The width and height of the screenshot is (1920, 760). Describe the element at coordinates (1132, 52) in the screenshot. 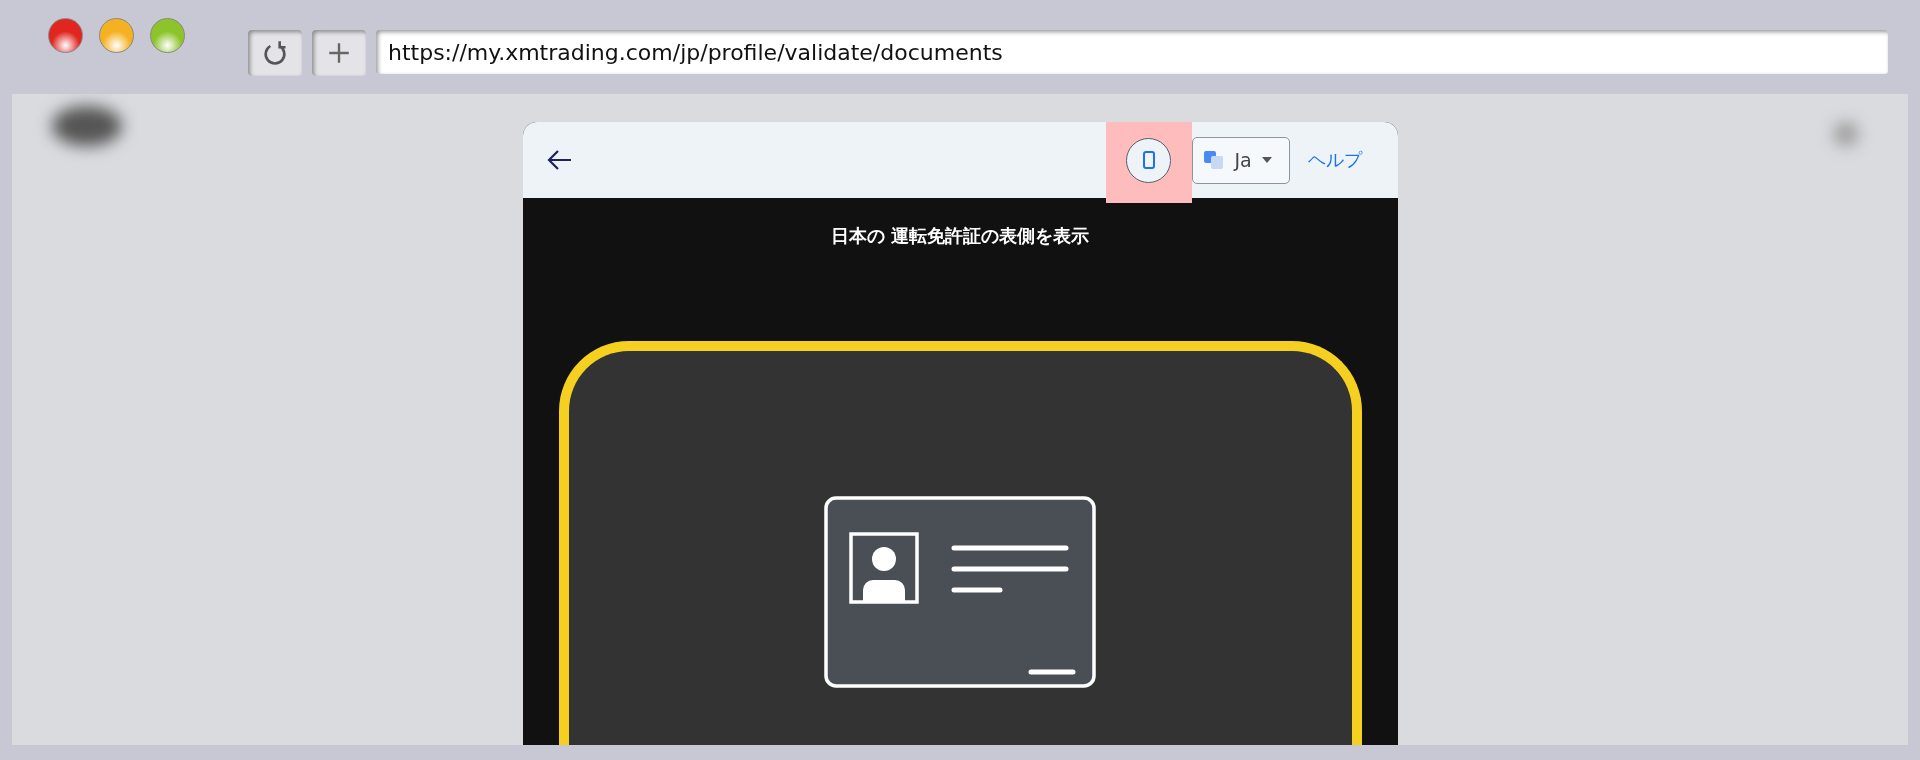

I see `address-field: https://my.xmtrading.com/jp/profile/validate/documents` at that location.